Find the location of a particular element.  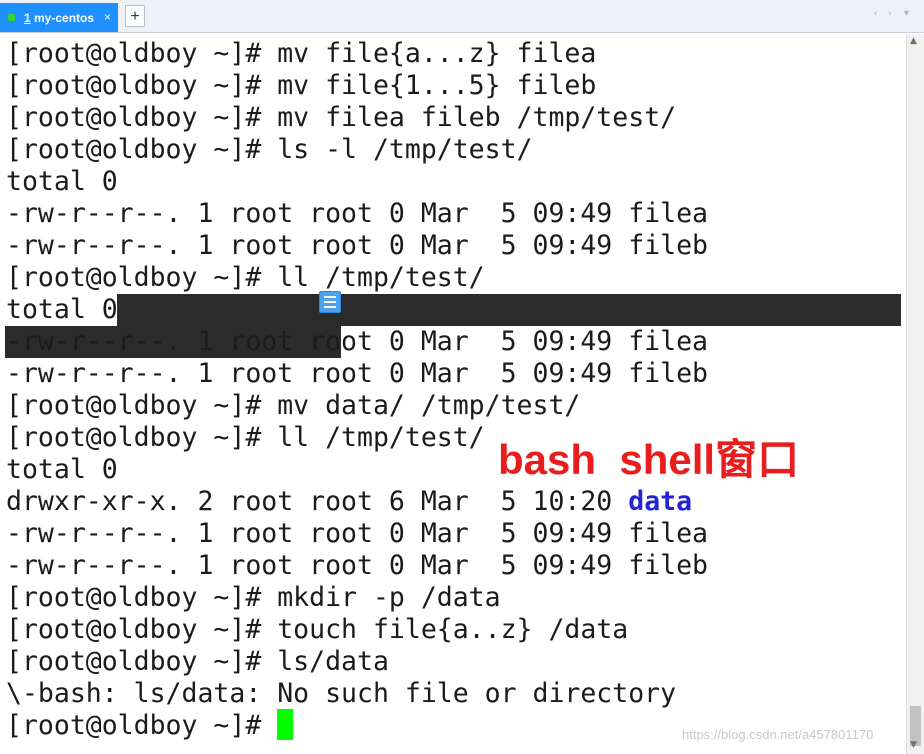

add-tab-button: + is located at coordinates (135, 16).